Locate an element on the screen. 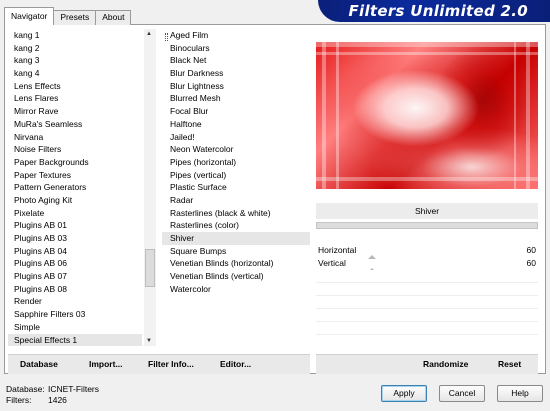 The width and height of the screenshot is (550, 411). filter-name-label: Shiver is located at coordinates (427, 211).